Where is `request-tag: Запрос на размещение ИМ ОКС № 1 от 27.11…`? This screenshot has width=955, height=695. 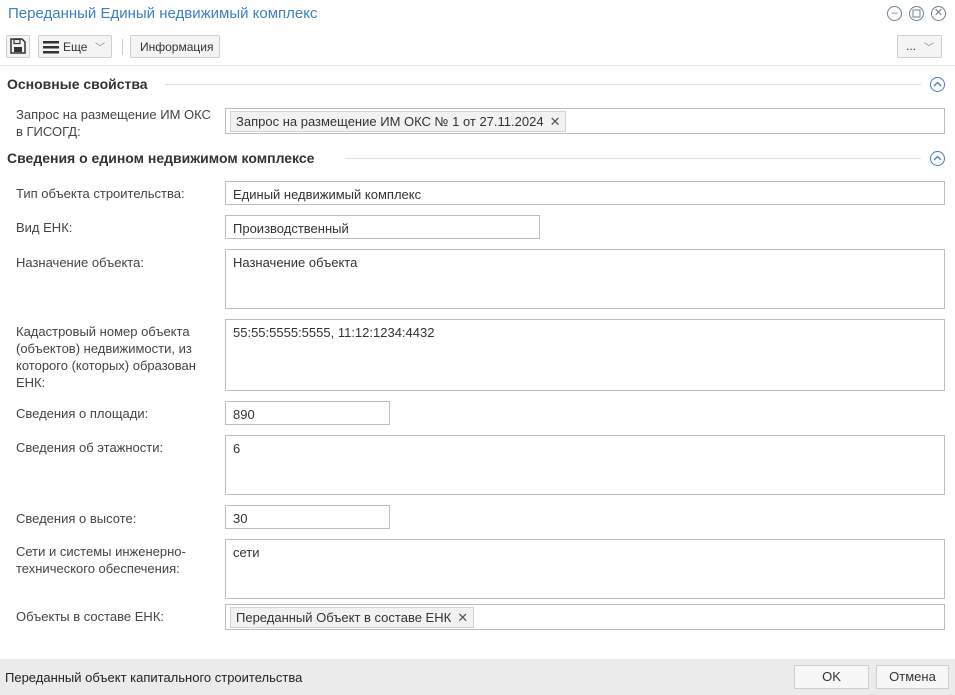
request-tag: Запрос на размещение ИМ ОКС № 1 от 27.11… is located at coordinates (398, 121).